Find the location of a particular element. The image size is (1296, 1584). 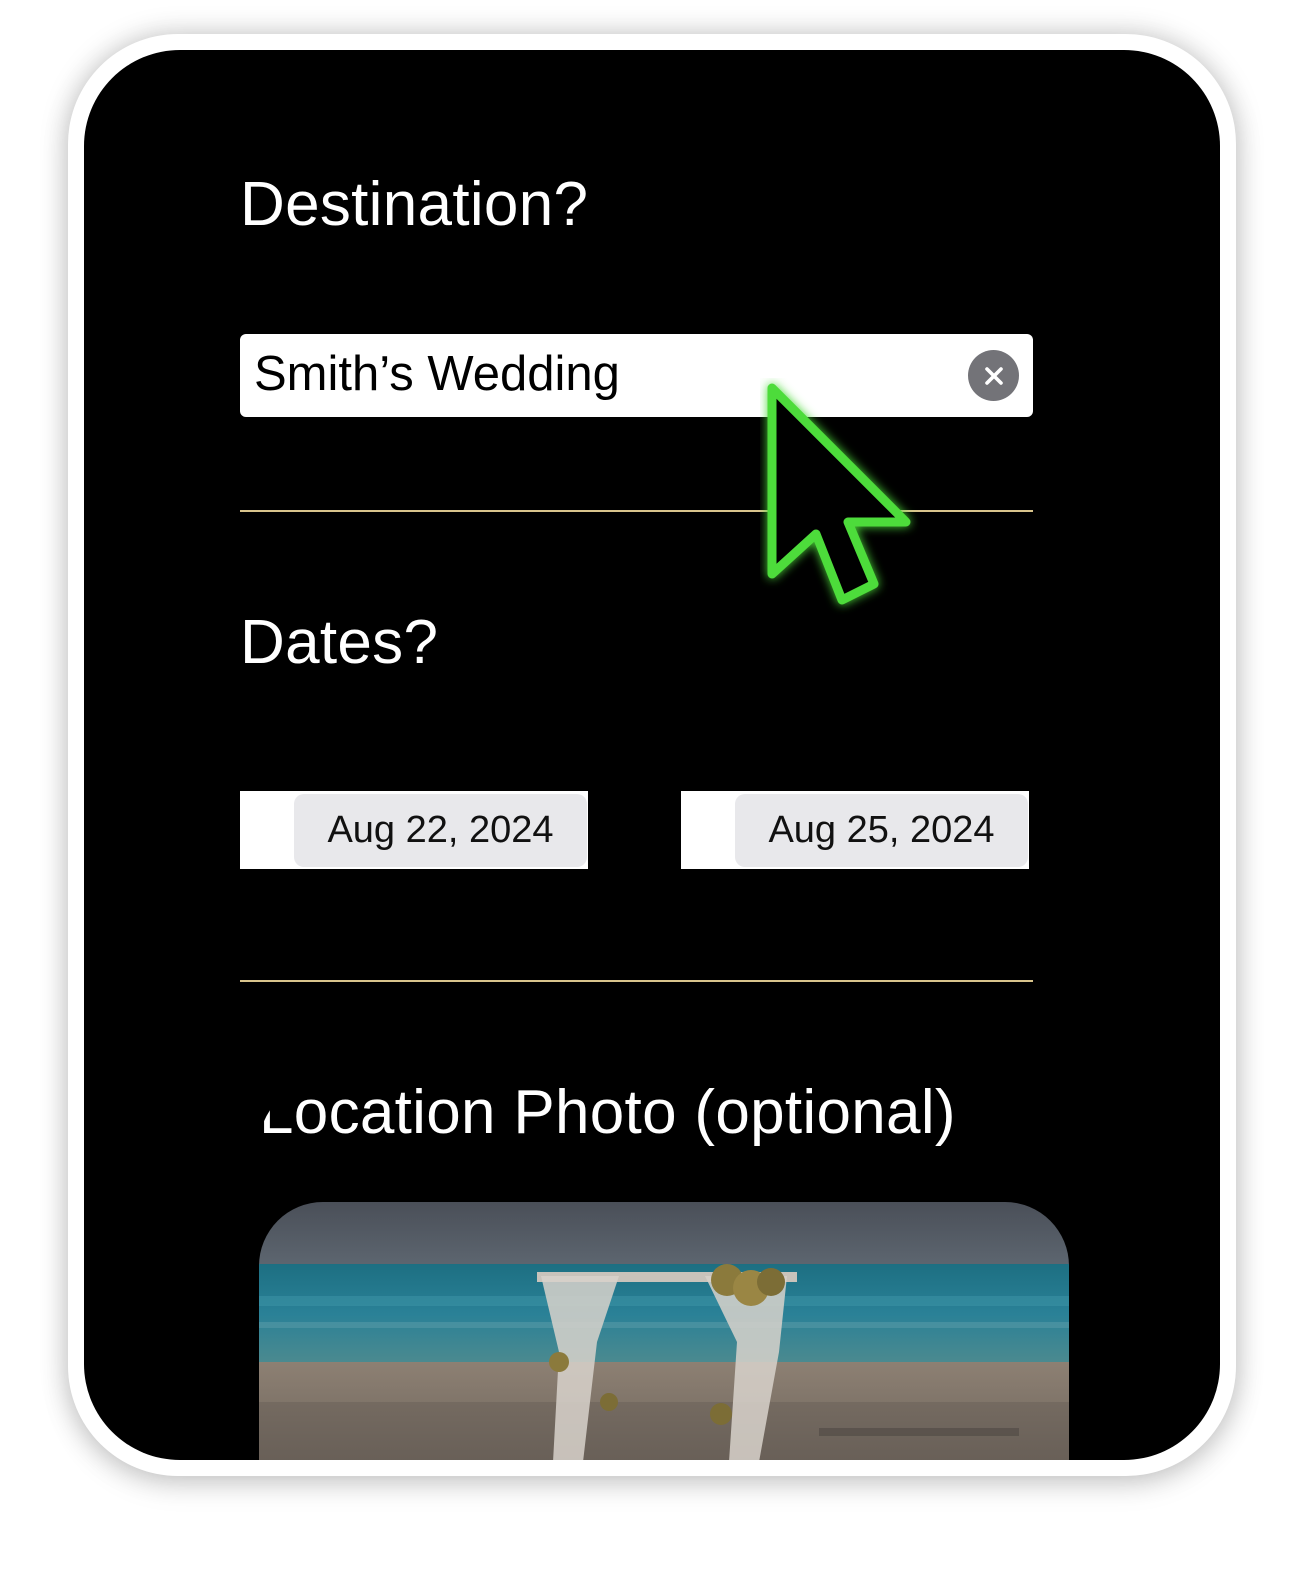

start-date-picker: Aug 22, 2024 is located at coordinates (414, 830).